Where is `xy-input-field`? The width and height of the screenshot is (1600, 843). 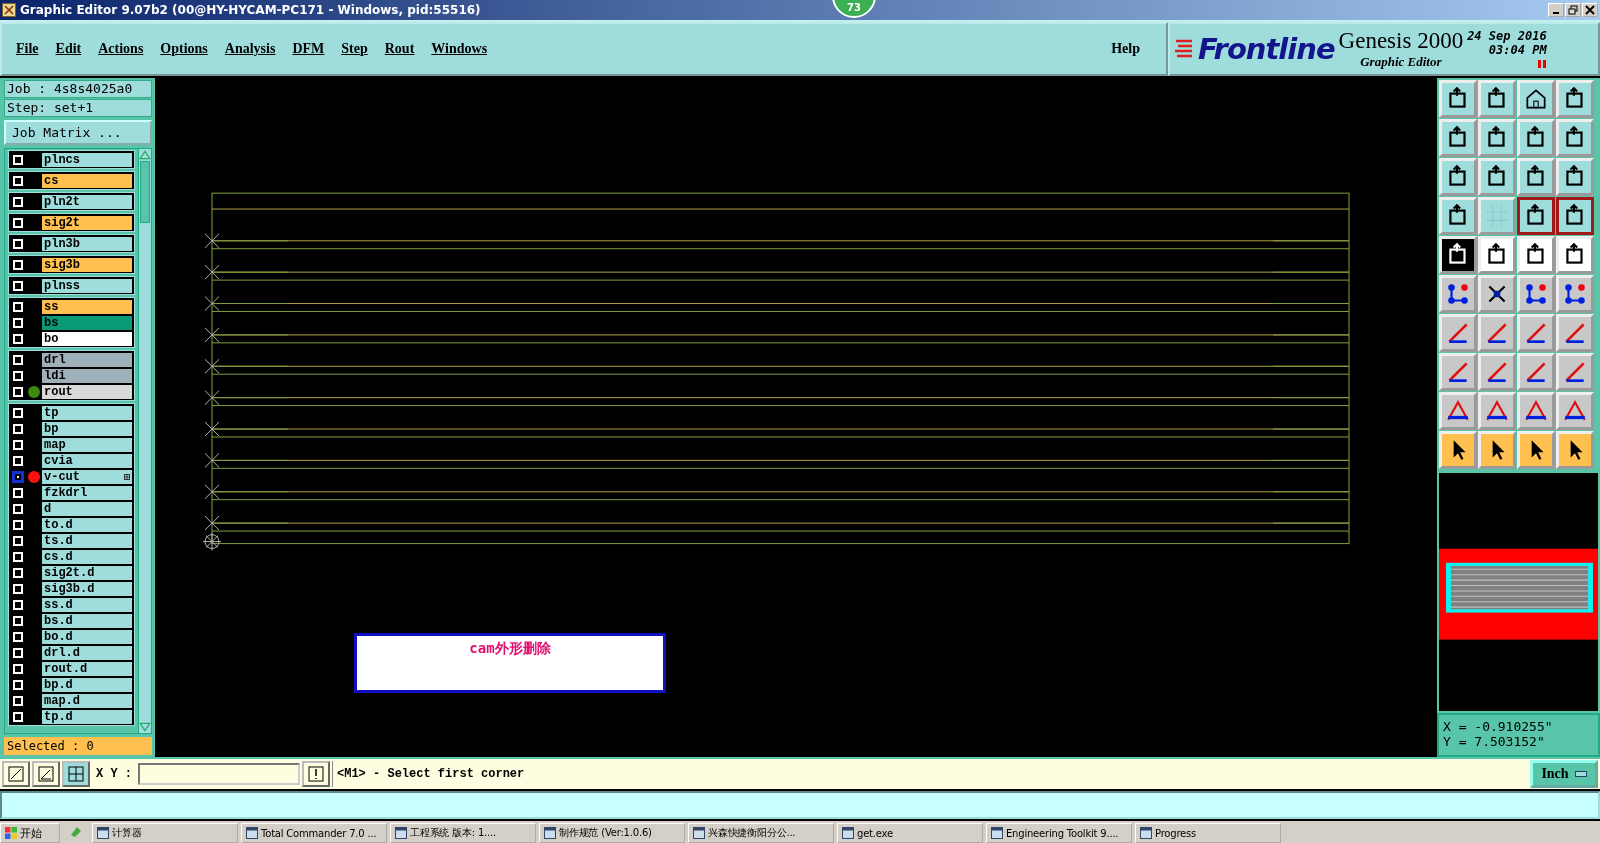
xy-input-field is located at coordinates (219, 774).